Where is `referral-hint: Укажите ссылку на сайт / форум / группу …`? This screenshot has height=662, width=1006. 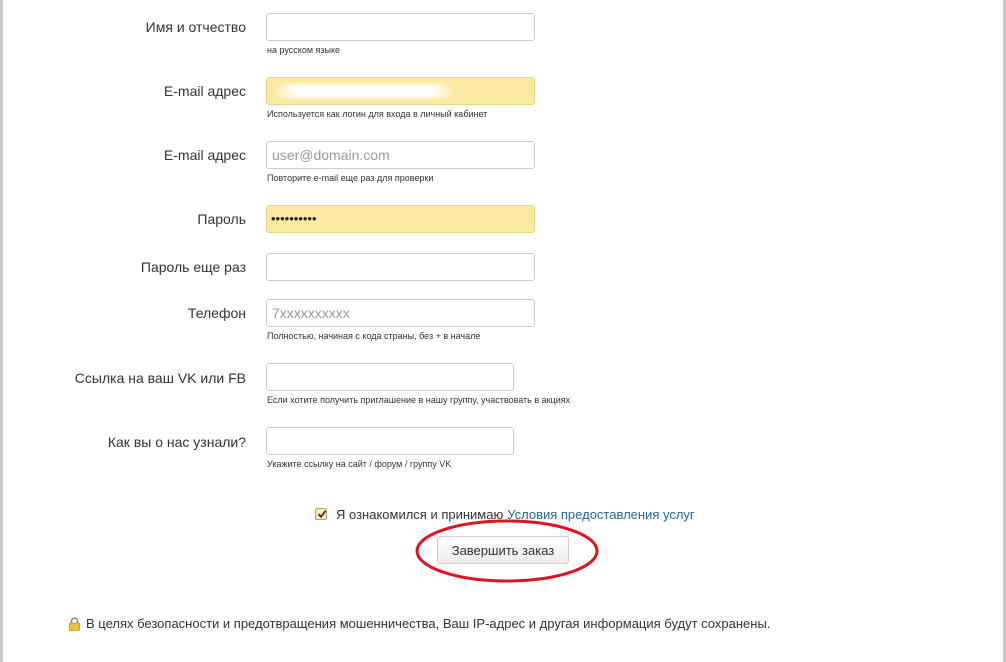
referral-hint: Укажите ссылку на сайт / форум / группу … is located at coordinates (359, 464).